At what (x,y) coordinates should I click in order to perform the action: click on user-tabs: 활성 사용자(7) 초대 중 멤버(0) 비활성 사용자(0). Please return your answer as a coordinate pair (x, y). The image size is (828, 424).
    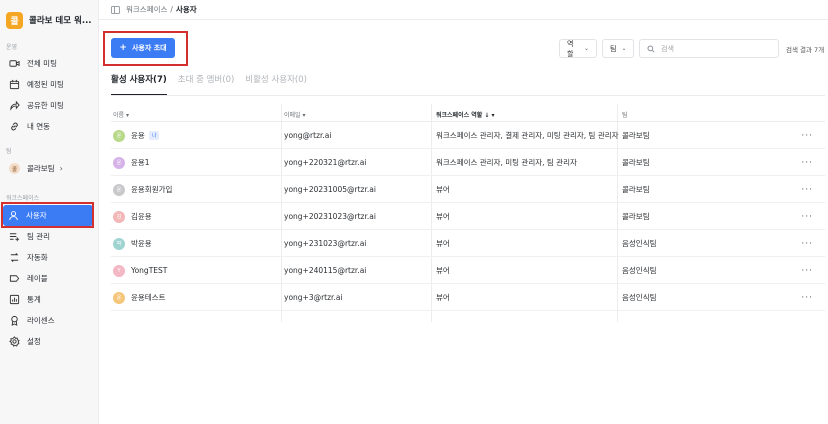
    Looking at the image, I should click on (214, 84).